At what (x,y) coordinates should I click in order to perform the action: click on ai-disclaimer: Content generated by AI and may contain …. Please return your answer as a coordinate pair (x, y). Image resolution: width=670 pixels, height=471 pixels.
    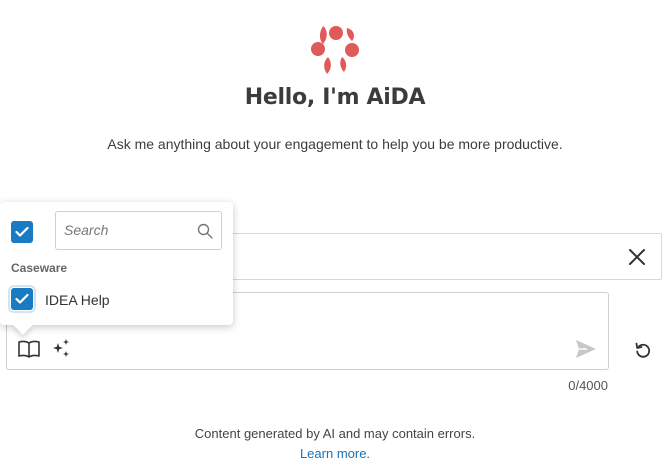
    Looking at the image, I should click on (335, 433).